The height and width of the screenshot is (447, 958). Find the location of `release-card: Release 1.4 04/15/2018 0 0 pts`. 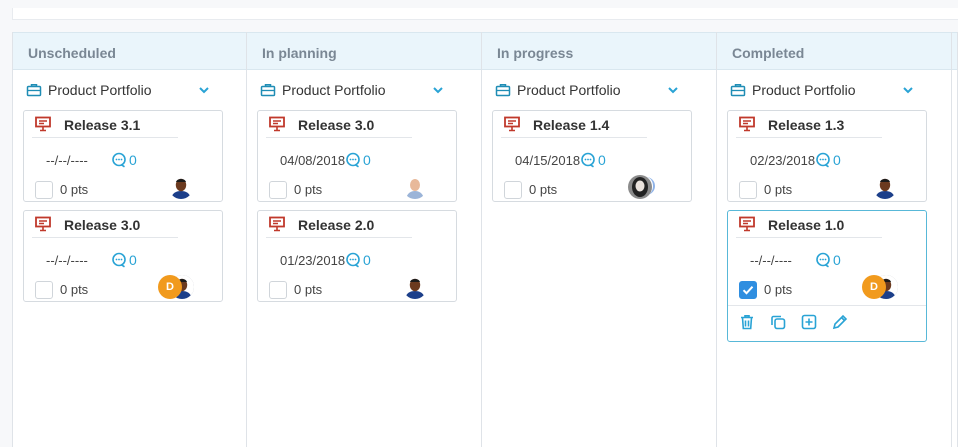

release-card: Release 1.4 04/15/2018 0 0 pts is located at coordinates (592, 156).